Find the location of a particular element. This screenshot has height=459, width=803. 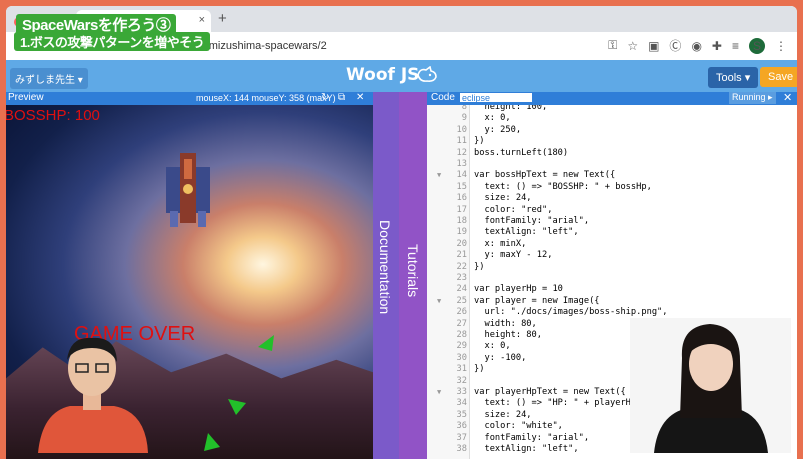

code-line: 9 x: 0, is located at coordinates (612, 118).